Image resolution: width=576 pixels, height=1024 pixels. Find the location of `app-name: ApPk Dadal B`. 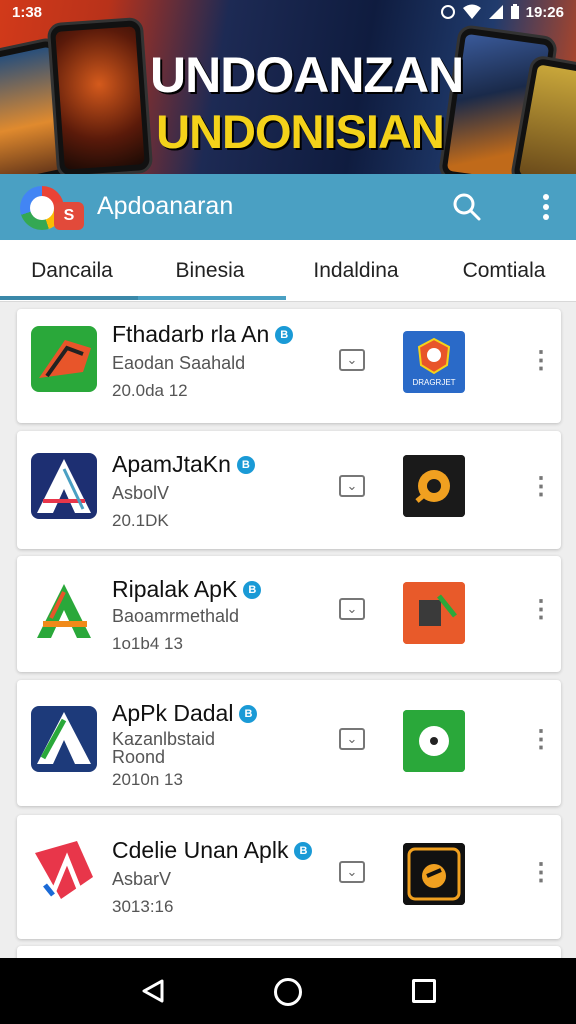

app-name: ApPk Dadal B is located at coordinates (185, 713).